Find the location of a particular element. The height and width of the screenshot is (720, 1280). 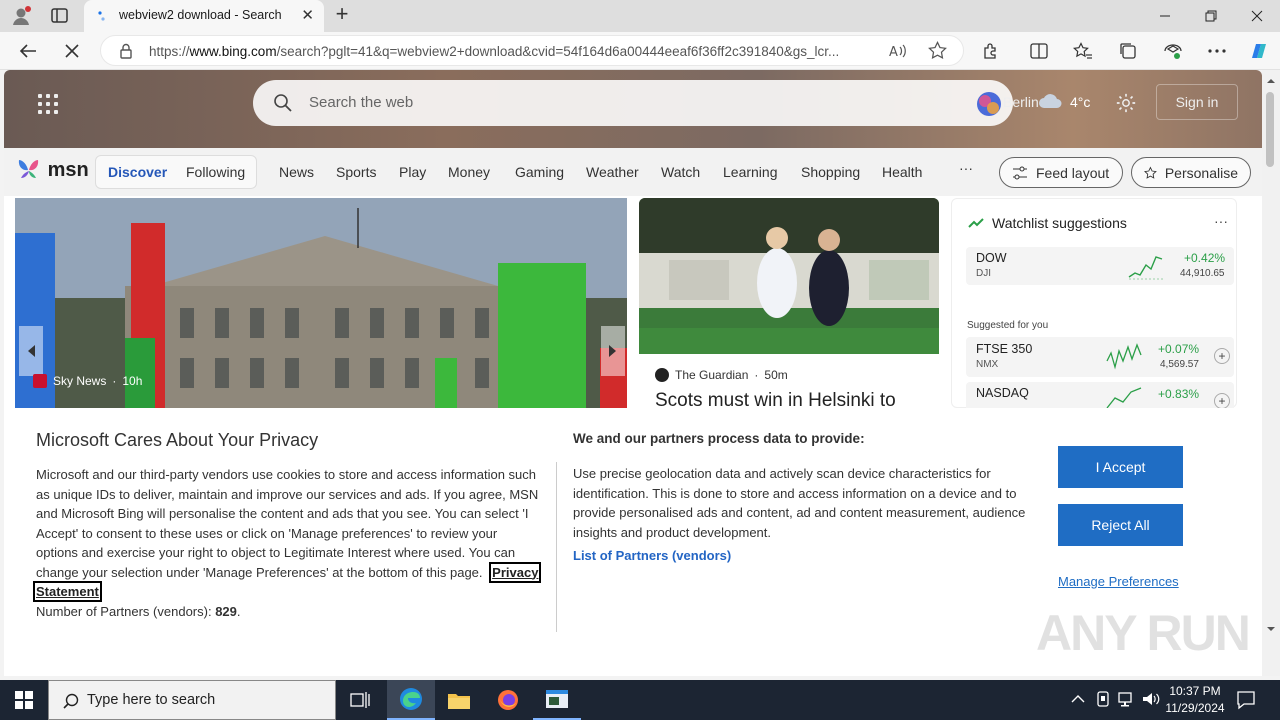

favorite-star-icon is located at coordinates (937, 52).